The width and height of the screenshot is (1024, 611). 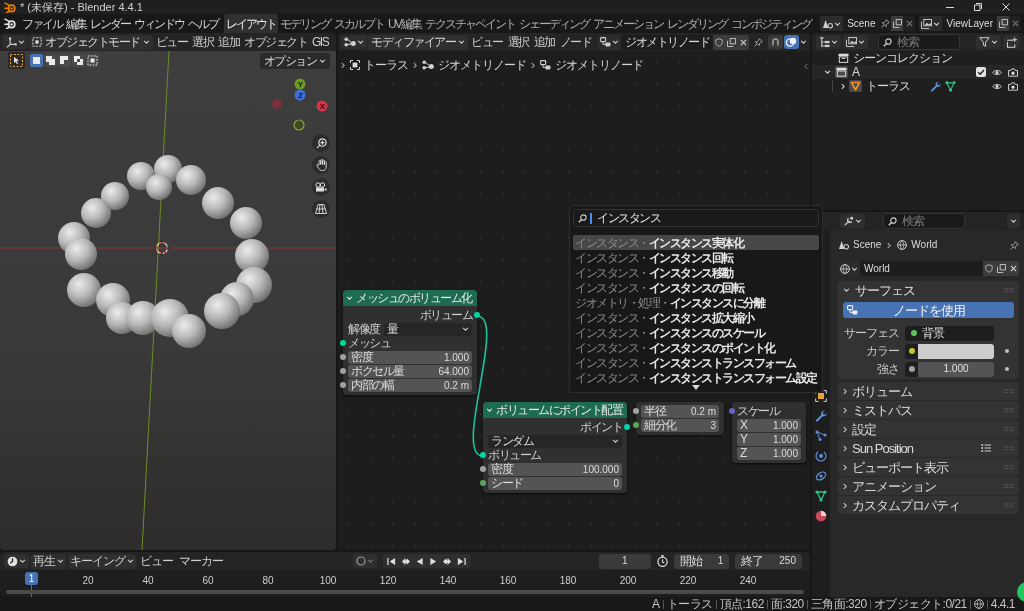 I want to click on menu-item: オブジェクト, so click(x=275, y=42).